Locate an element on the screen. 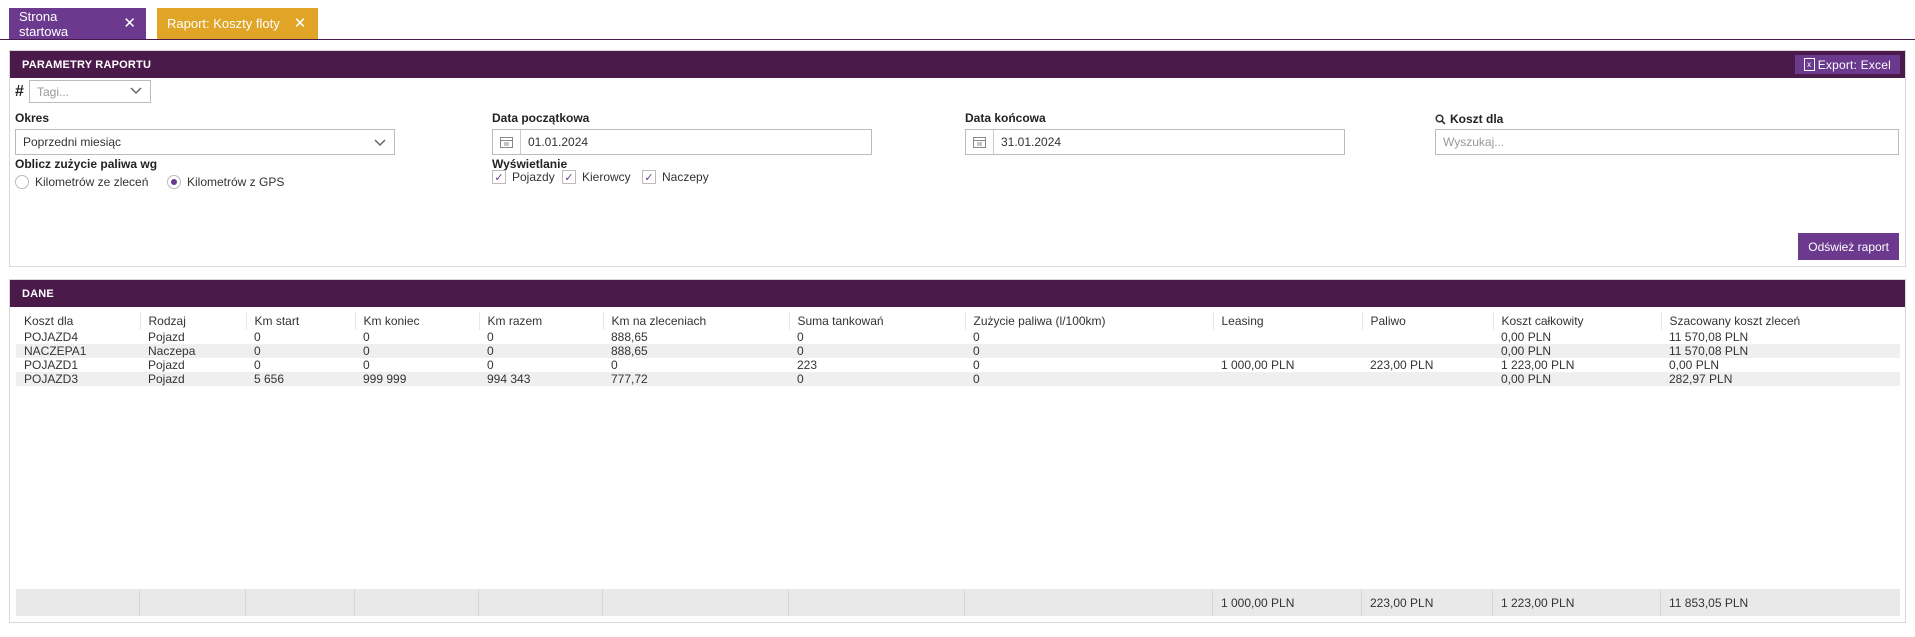  end-date-field: 31.01.2024 is located at coordinates (1155, 142).